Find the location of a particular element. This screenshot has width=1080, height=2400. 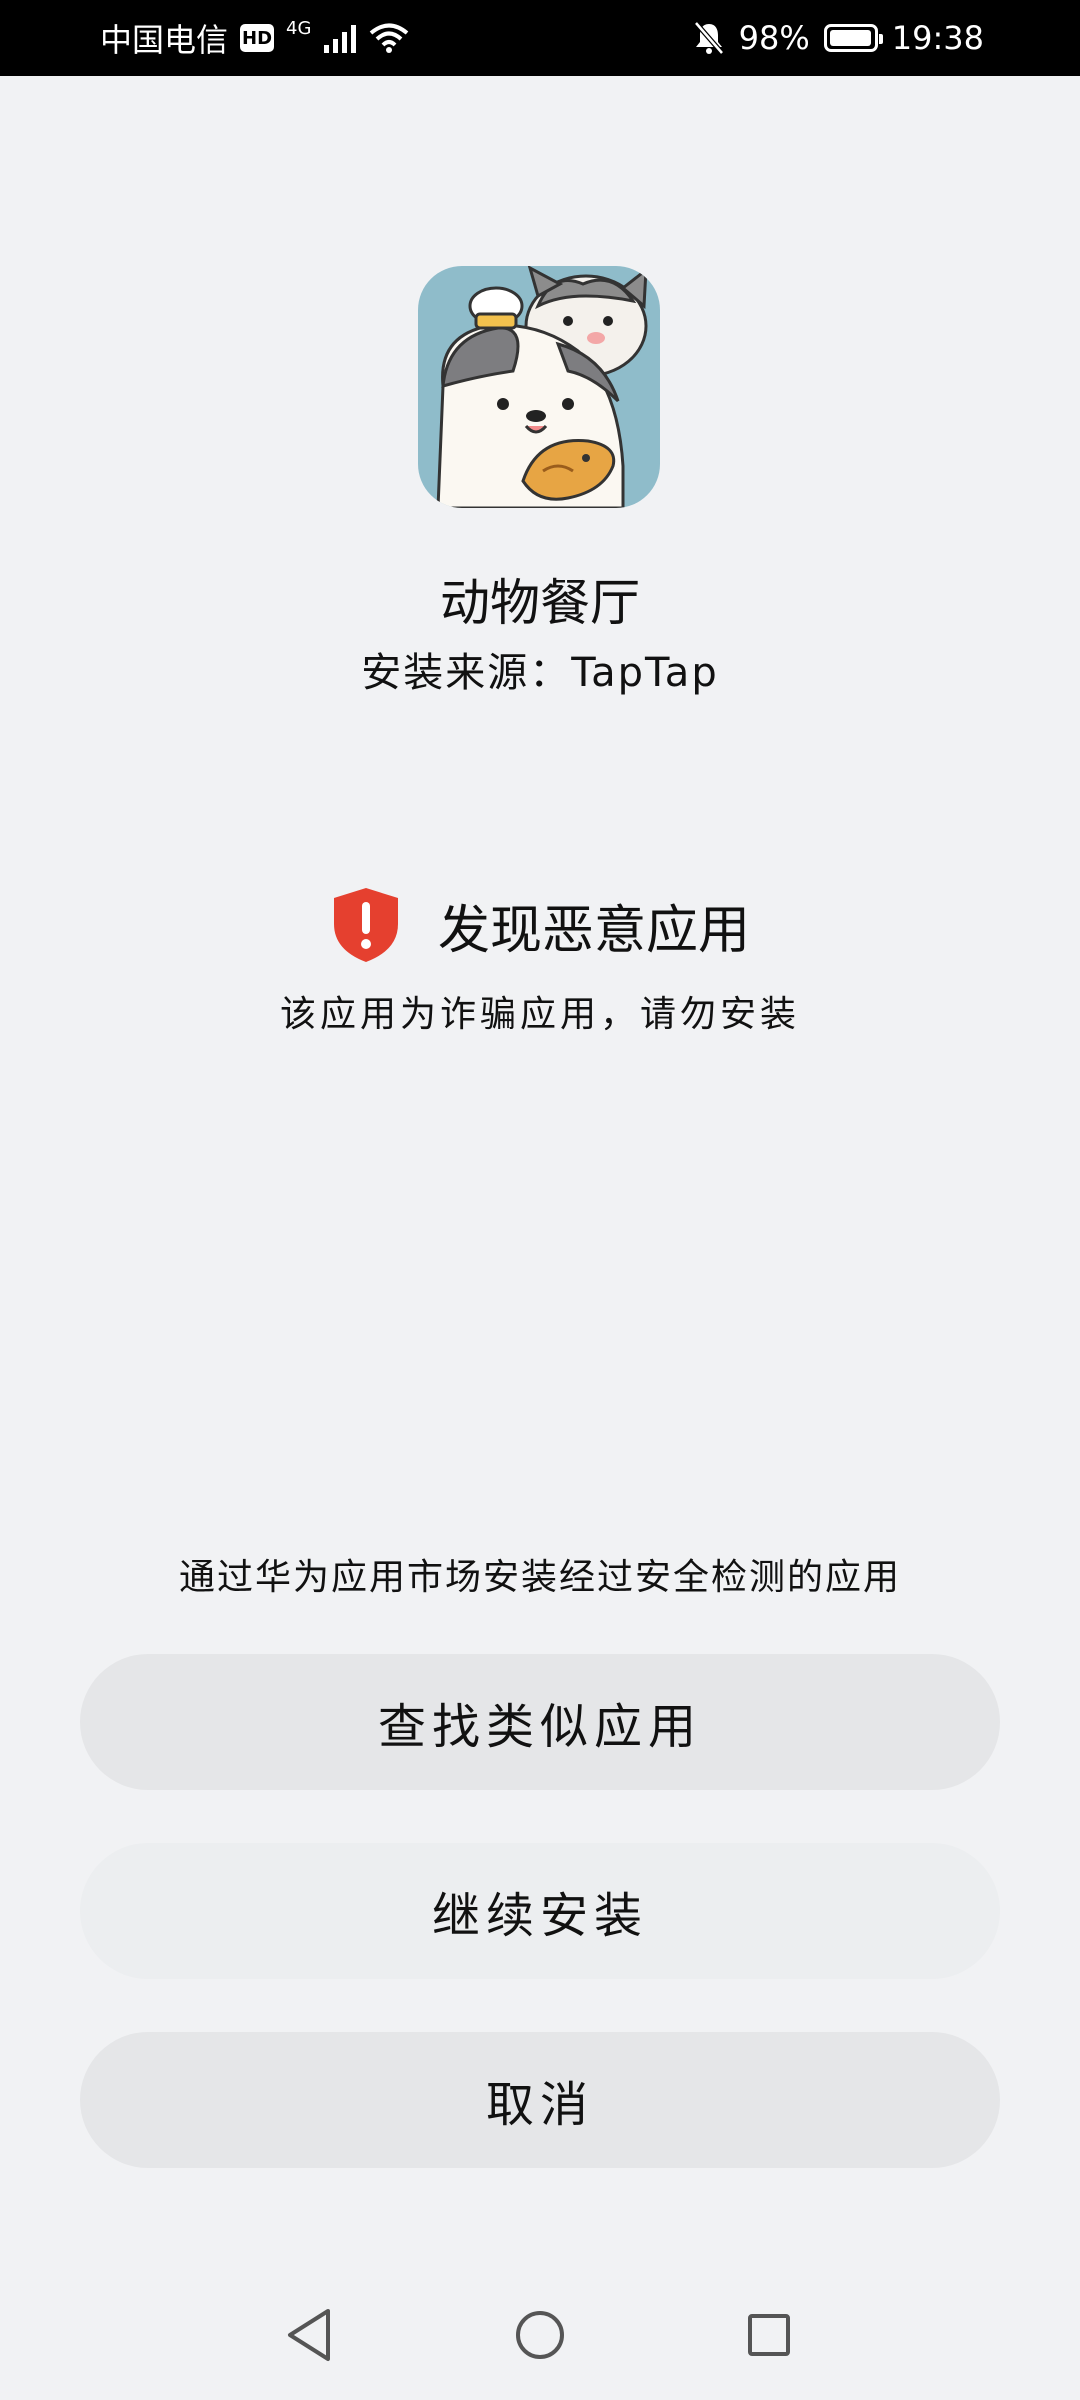

navigation-bar is located at coordinates (540, 2335).